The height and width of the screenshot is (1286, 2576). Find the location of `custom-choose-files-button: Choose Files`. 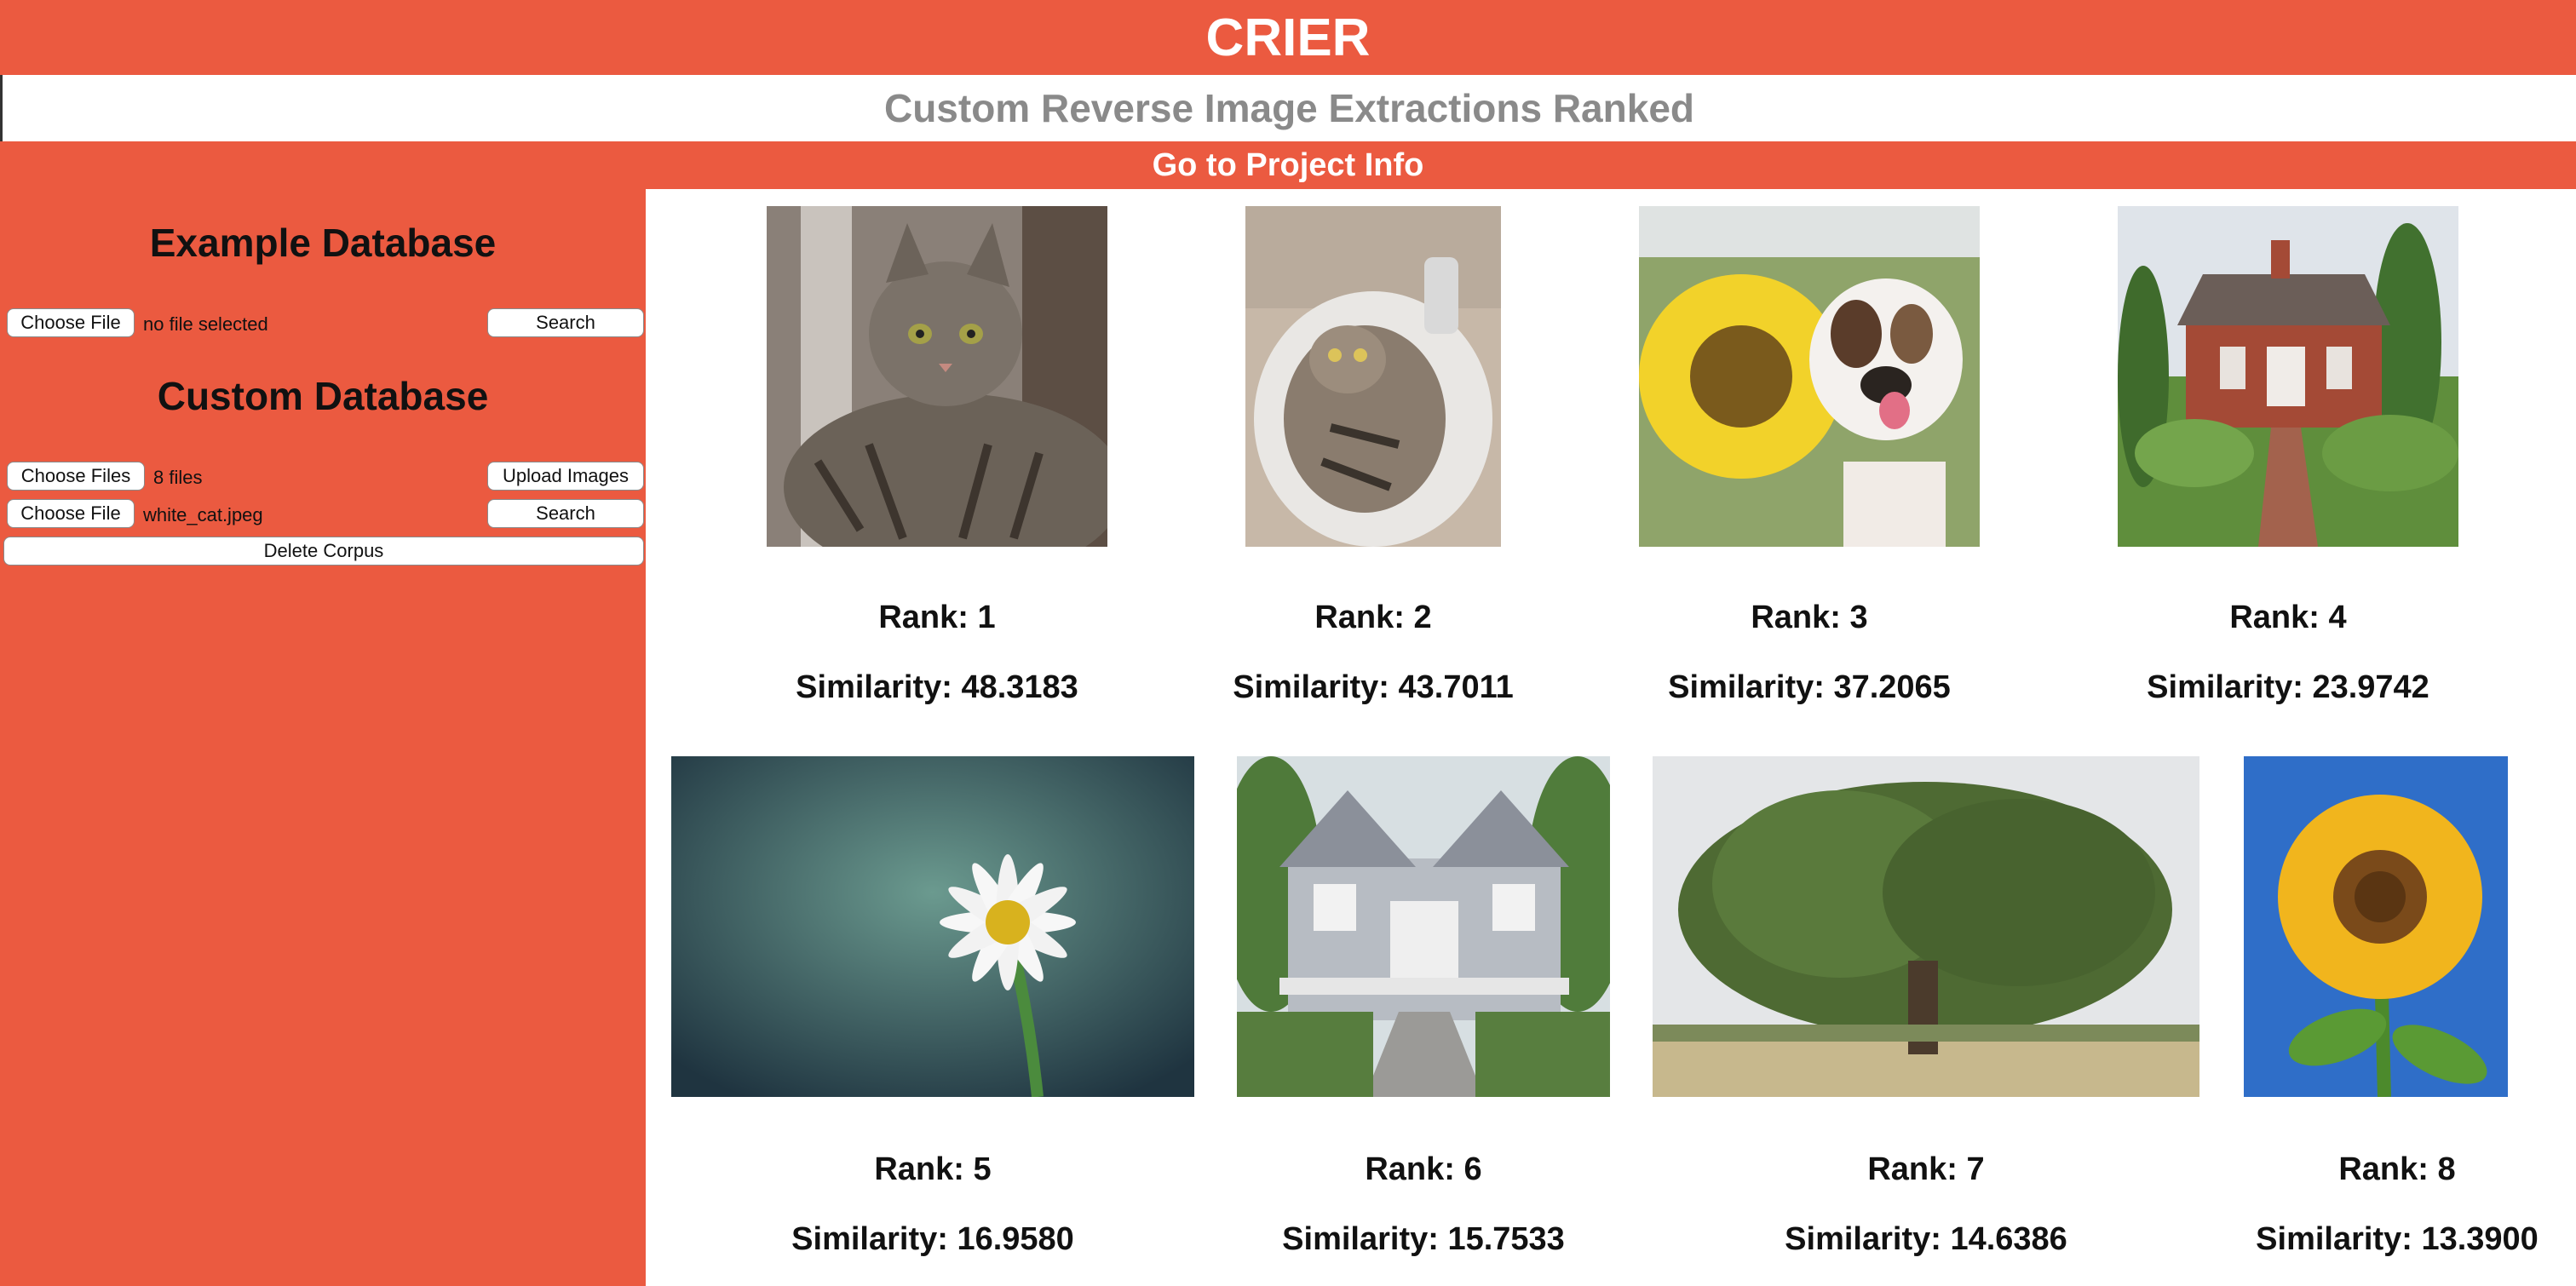

custom-choose-files-button: Choose Files is located at coordinates (76, 476).